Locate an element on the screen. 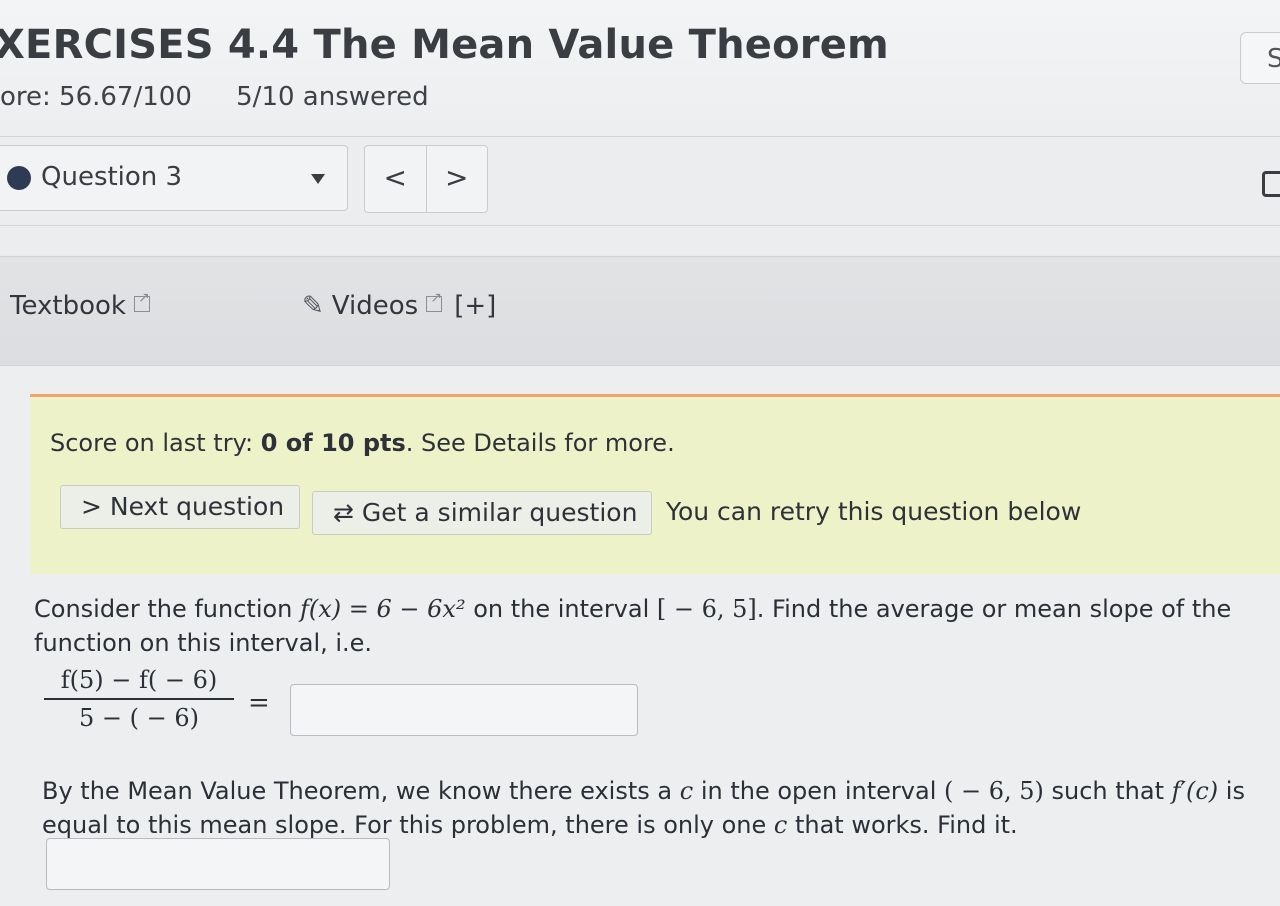 Image resolution: width=1280 pixels, height=906 pixels. assignment-score: ore: 56.67/100 is located at coordinates (96, 97).